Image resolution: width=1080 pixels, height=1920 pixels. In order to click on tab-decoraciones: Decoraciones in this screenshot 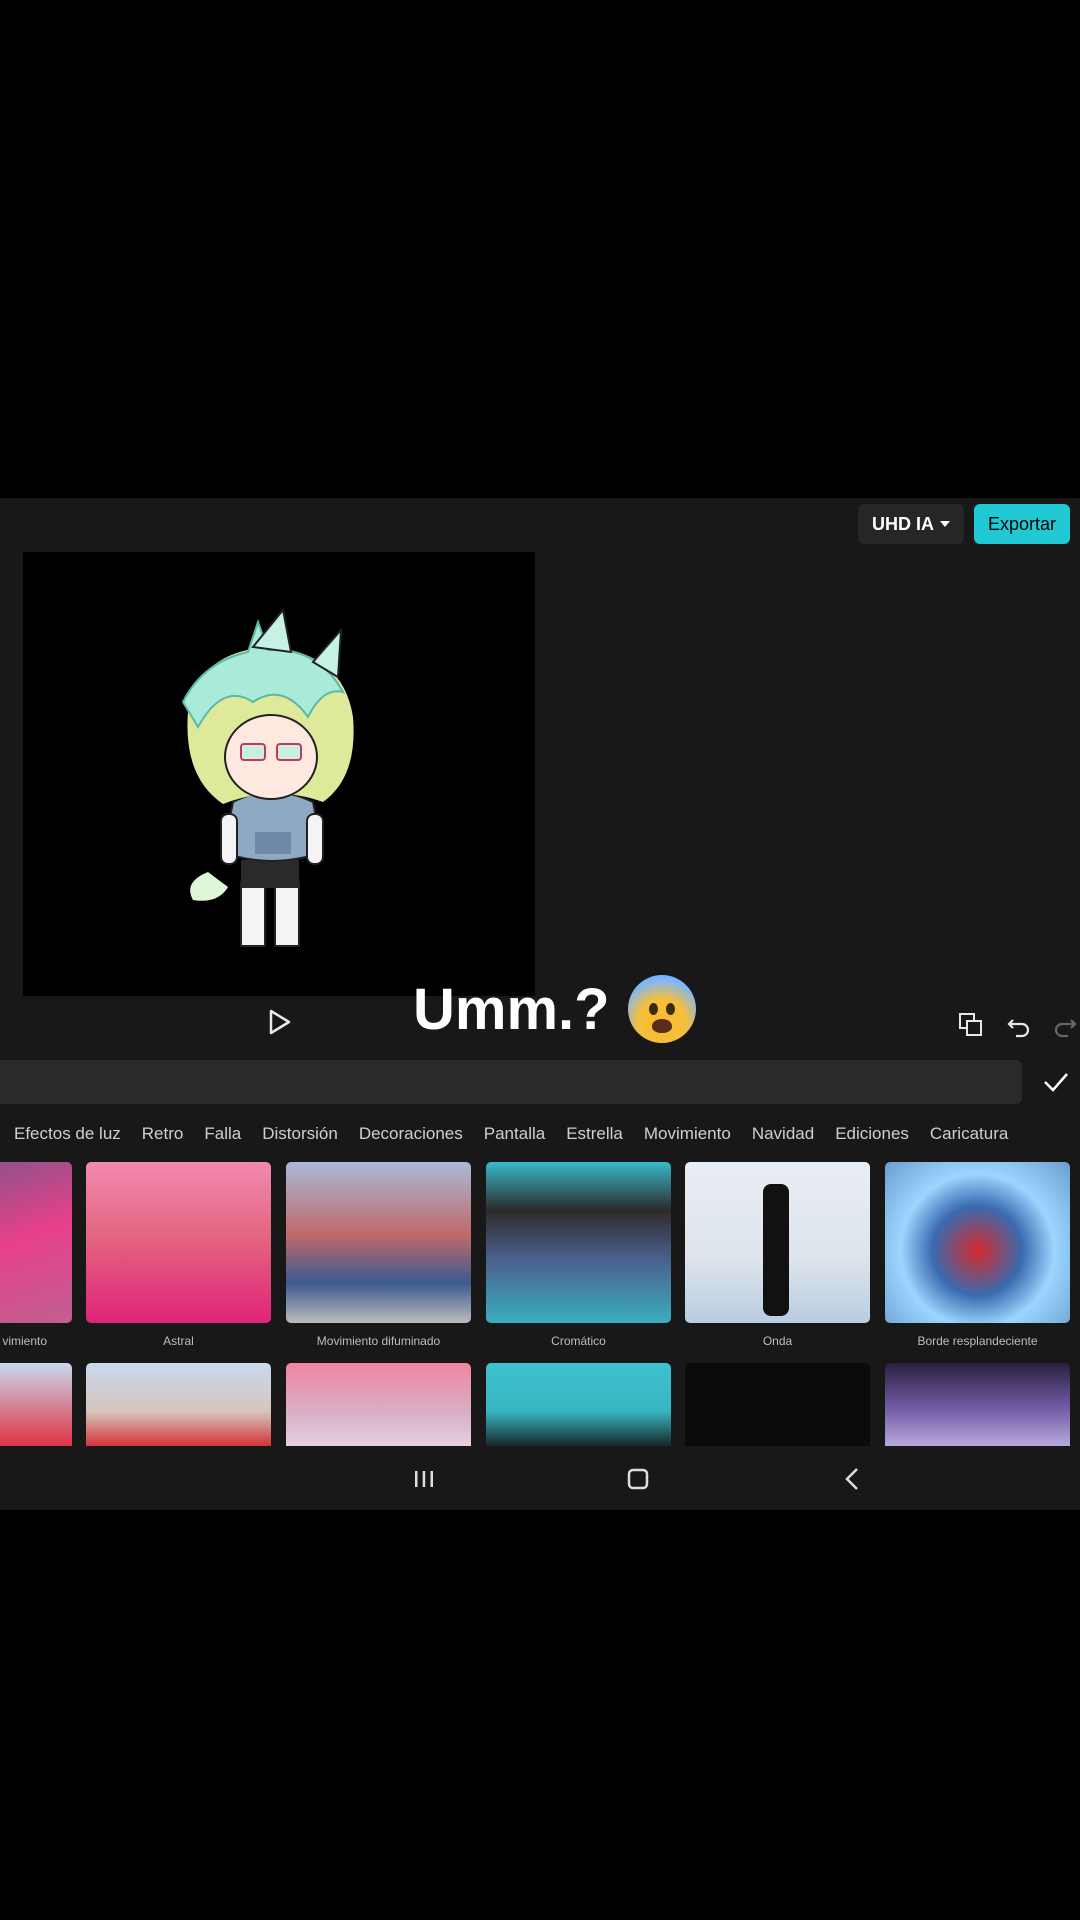, I will do `click(411, 1134)`.